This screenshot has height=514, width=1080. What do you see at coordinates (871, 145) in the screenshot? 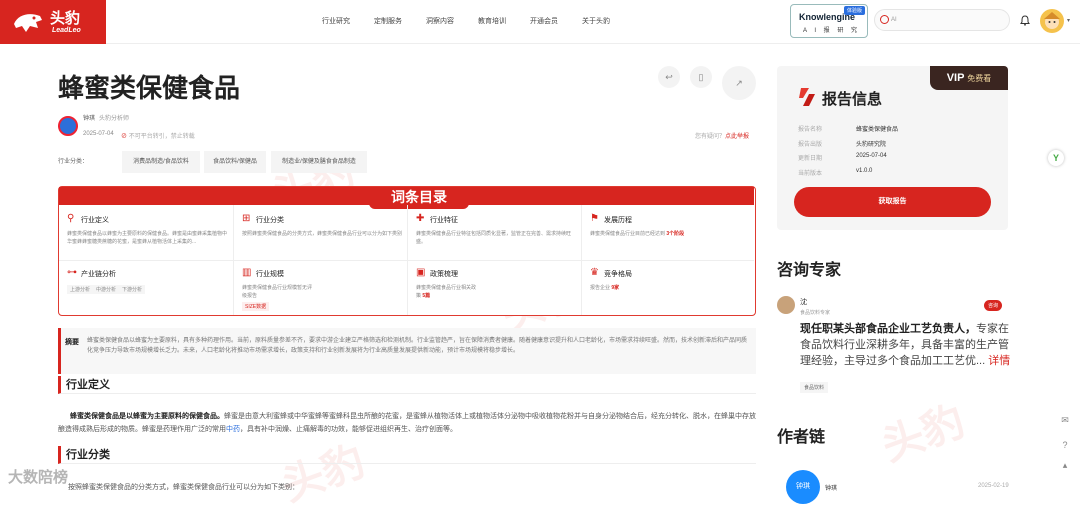
I see `info-value: 头豹研究院` at bounding box center [871, 145].